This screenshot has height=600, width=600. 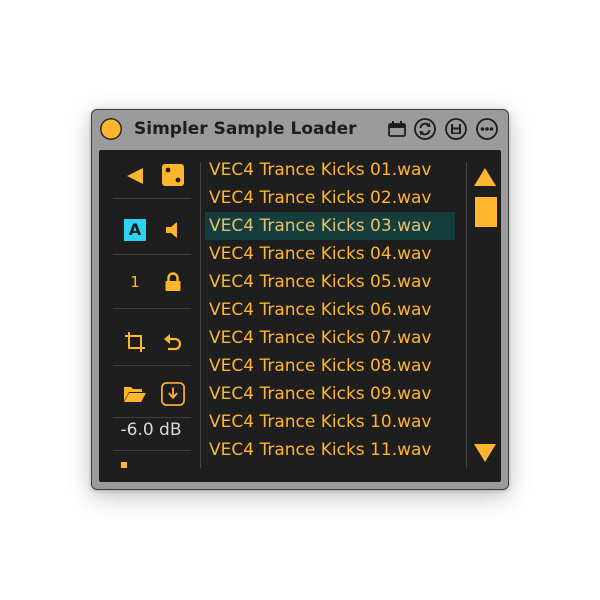 I want to click on undo-button, so click(x=173, y=342).